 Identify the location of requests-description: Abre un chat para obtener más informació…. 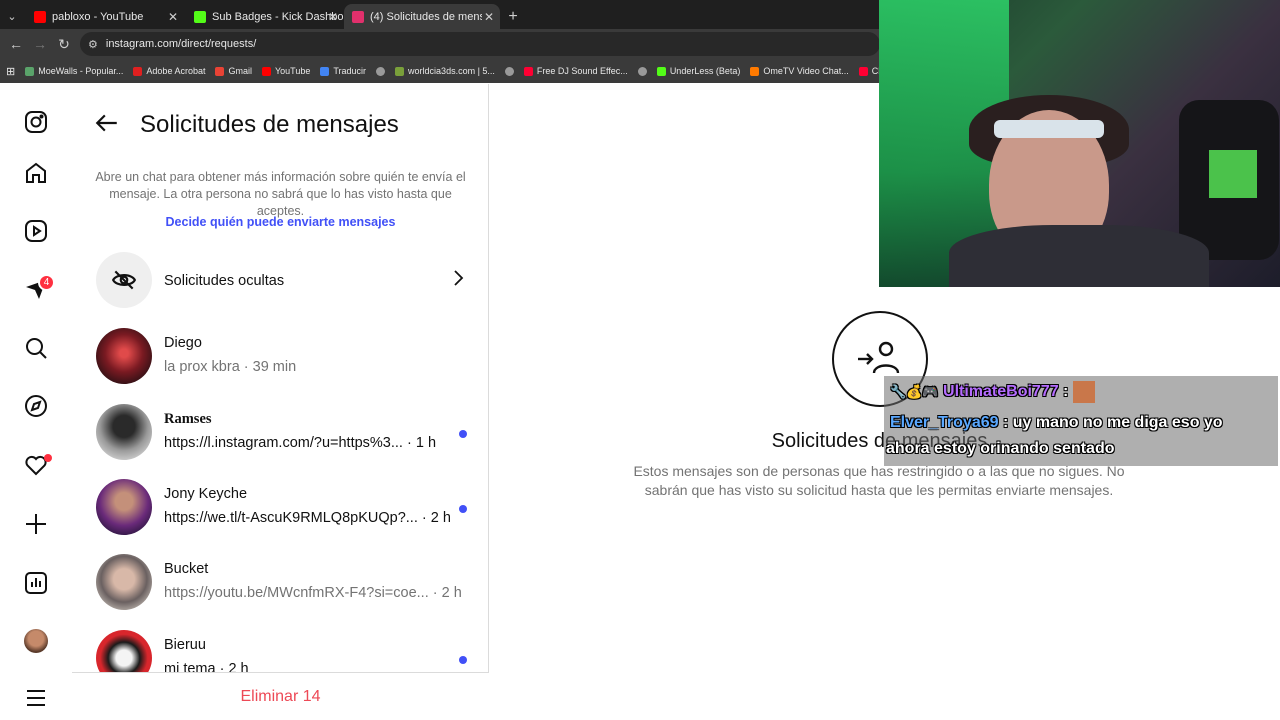
(280, 194).